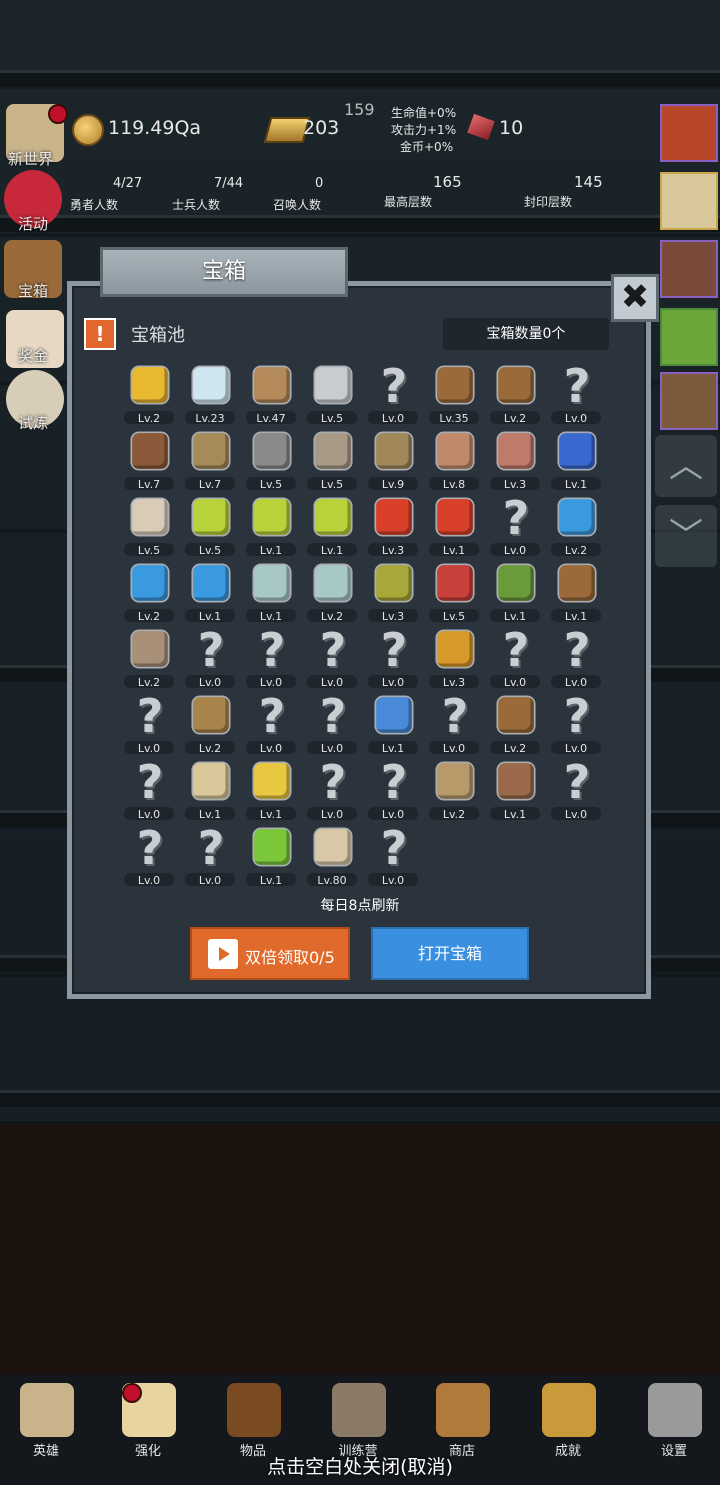 The image size is (720, 1485). What do you see at coordinates (271, 880) in the screenshot?
I see `item-level: Lv.1` at bounding box center [271, 880].